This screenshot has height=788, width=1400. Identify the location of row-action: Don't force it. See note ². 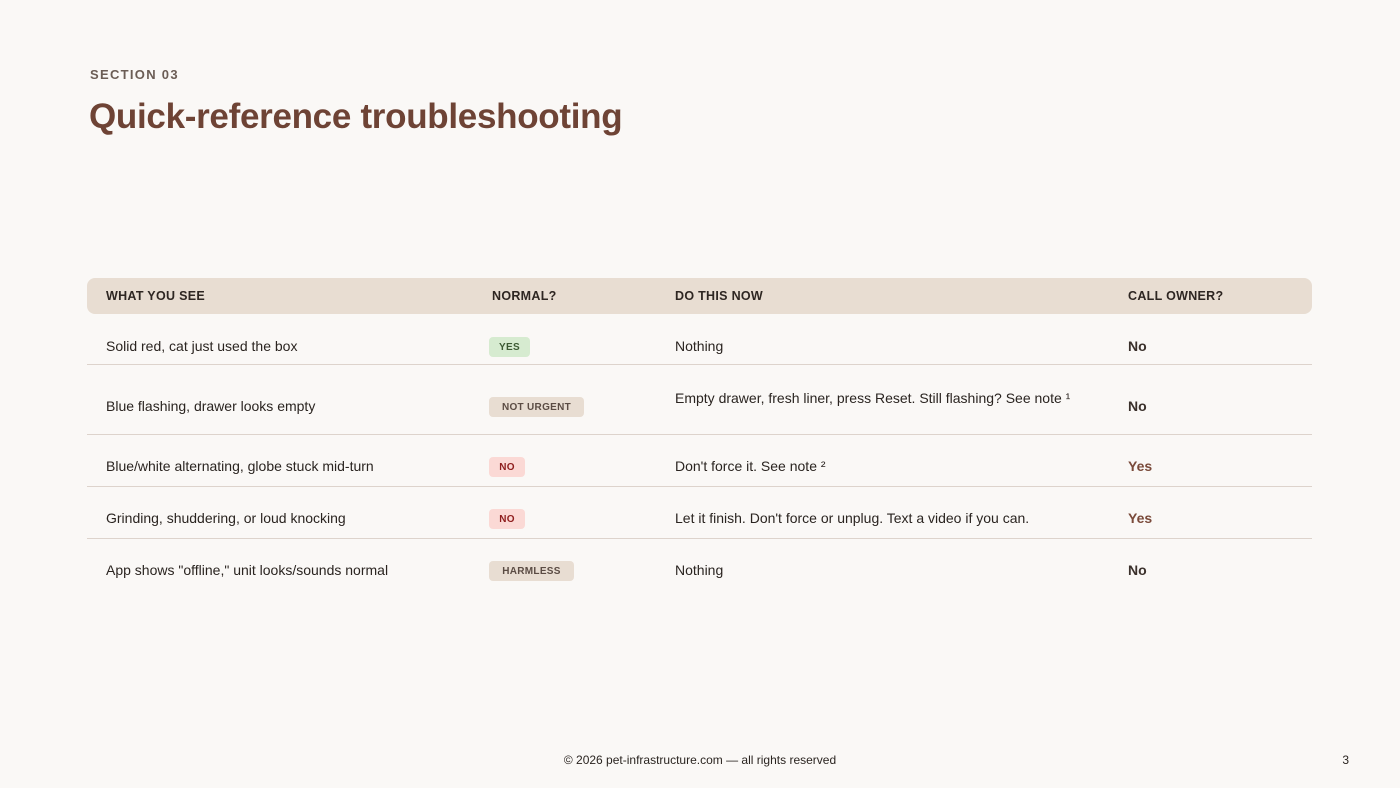
(750, 466).